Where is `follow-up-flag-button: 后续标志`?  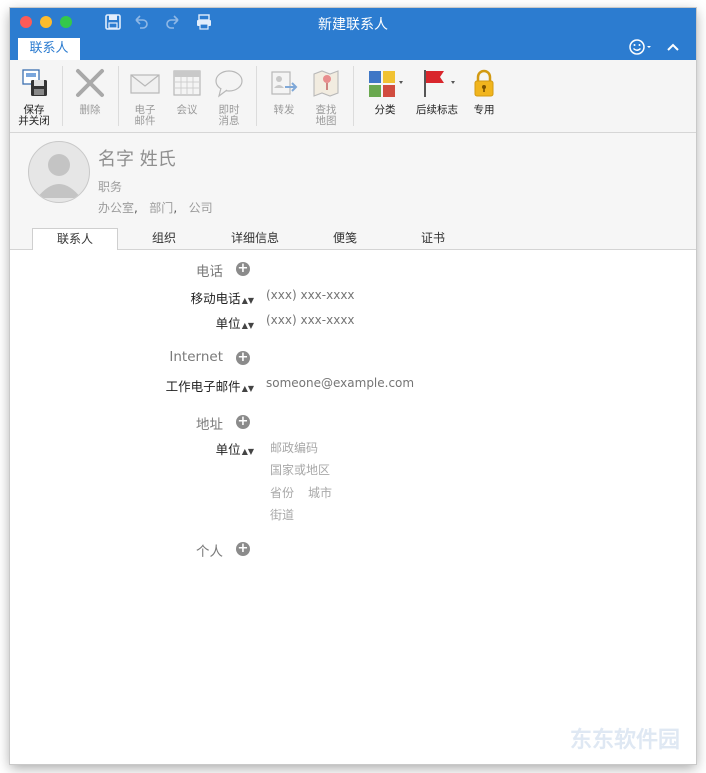
follow-up-flag-button: 后续标志 is located at coordinates (437, 92).